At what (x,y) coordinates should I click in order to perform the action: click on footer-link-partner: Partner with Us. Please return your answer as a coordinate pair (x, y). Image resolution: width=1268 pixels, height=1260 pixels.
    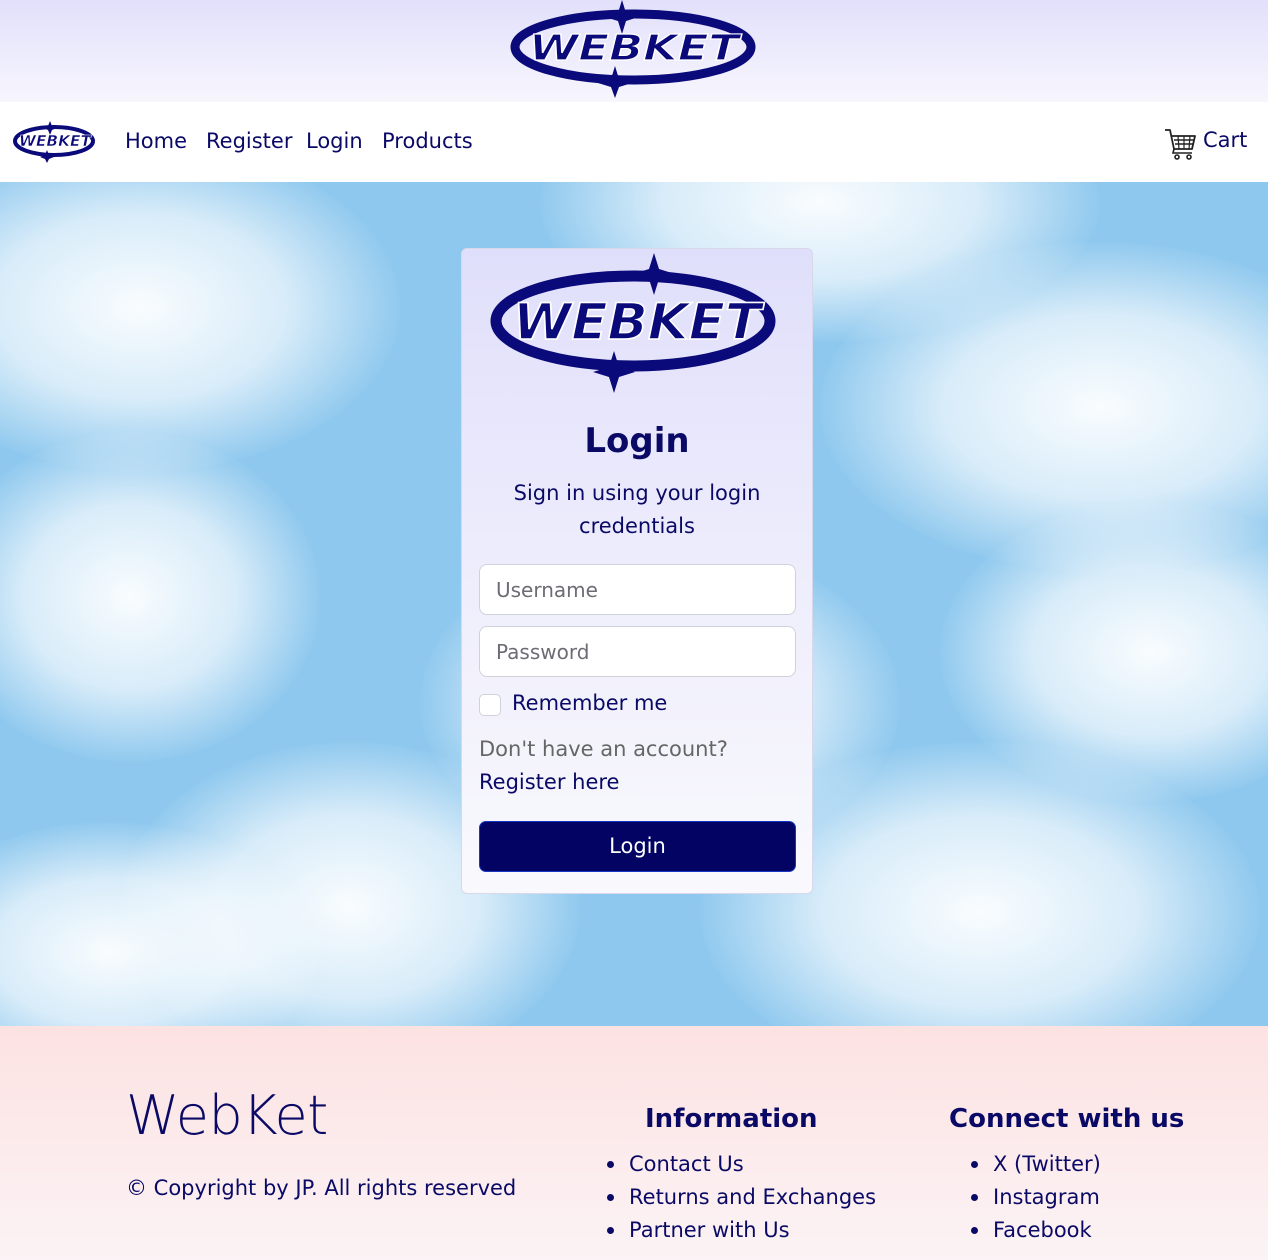
    Looking at the image, I should click on (741, 1230).